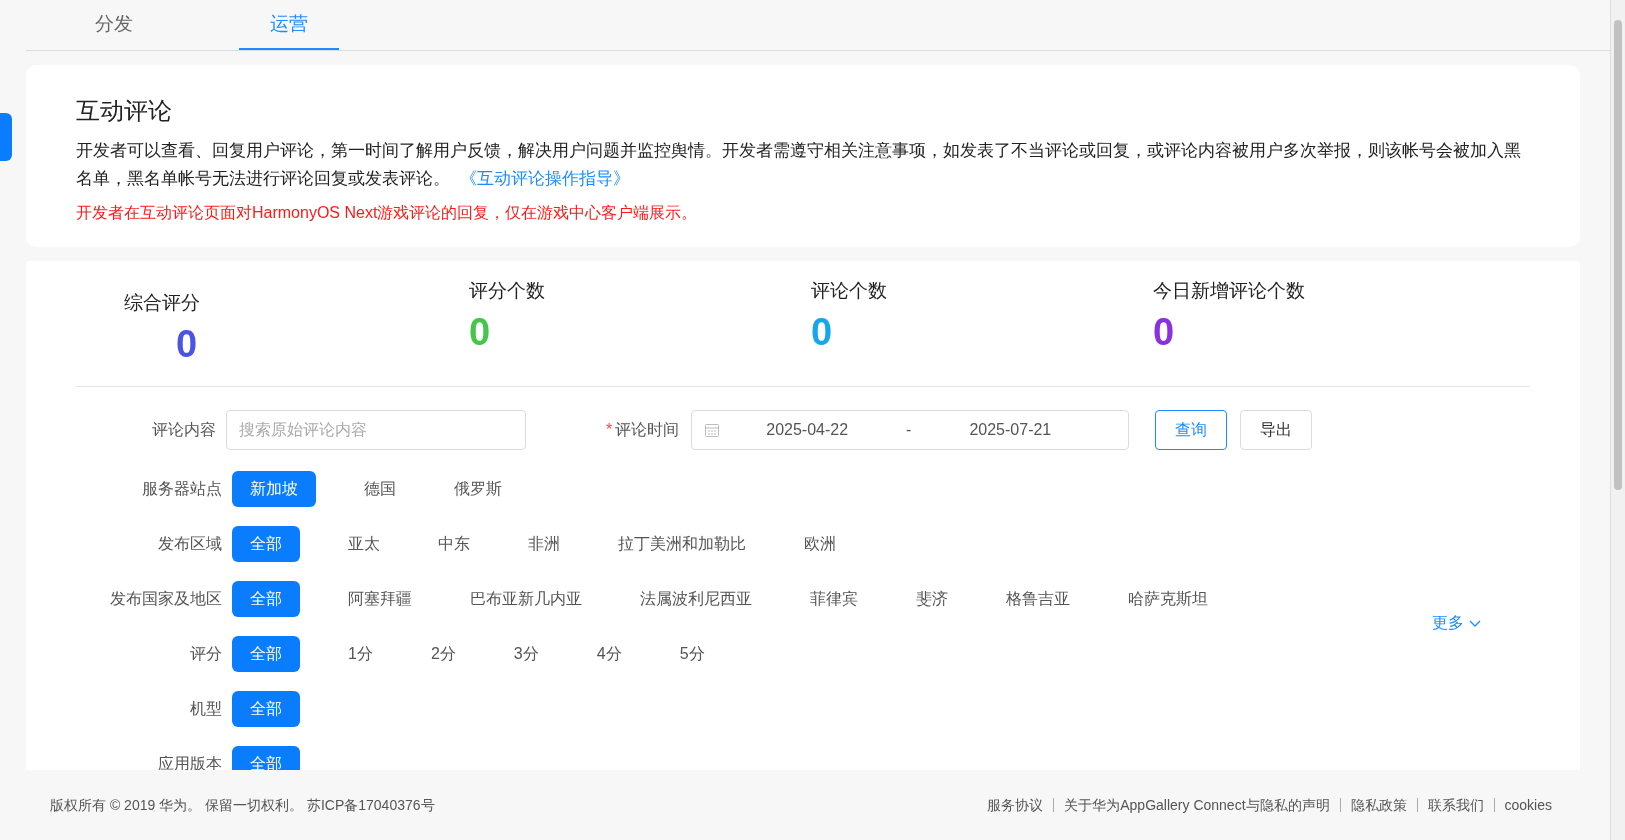 The width and height of the screenshot is (1625, 840). Describe the element at coordinates (1378, 805) in the screenshot. I see `footer-link: 隐私政策` at that location.